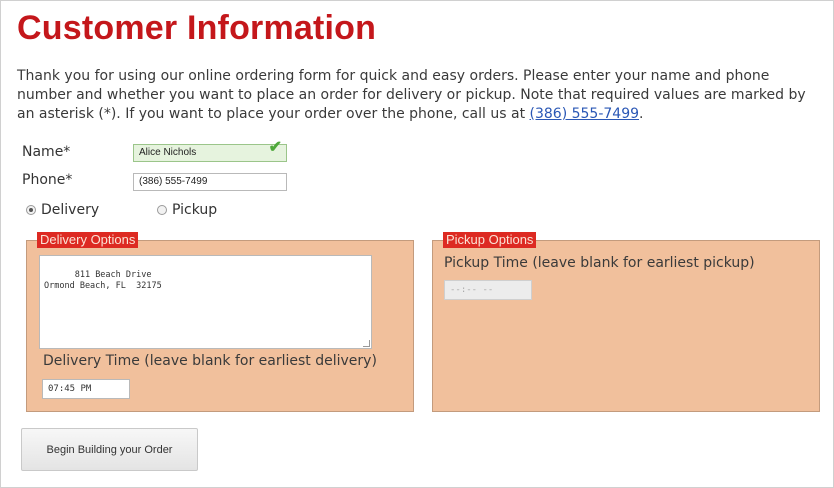  I want to click on name-label: Name*, so click(46, 152).